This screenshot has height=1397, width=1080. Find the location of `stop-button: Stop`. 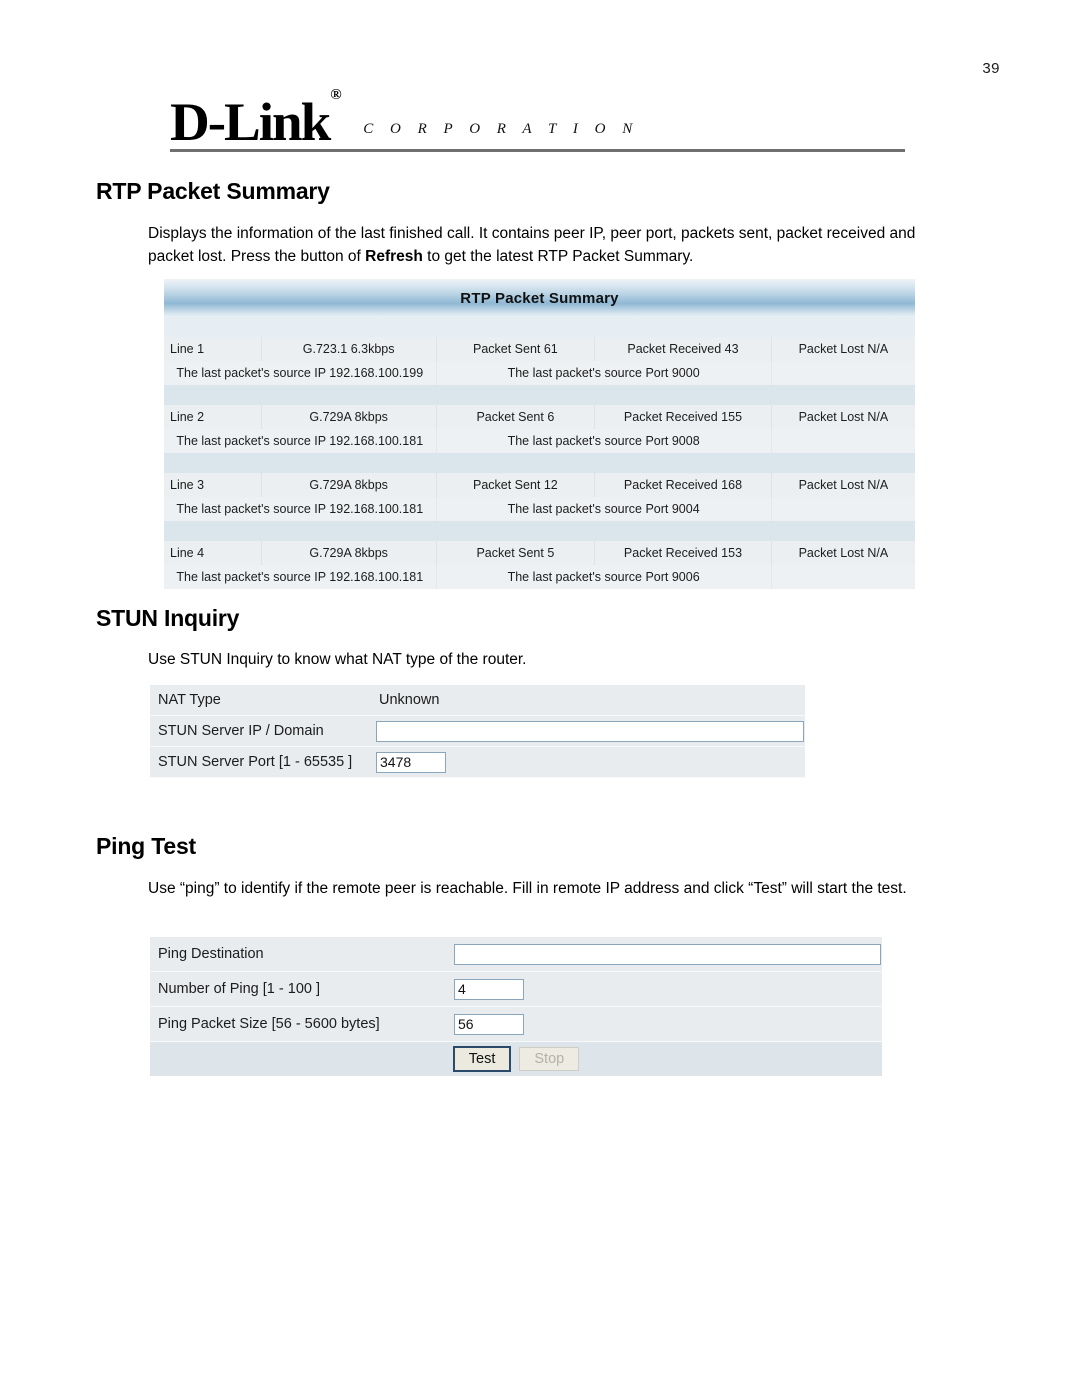

stop-button: Stop is located at coordinates (549, 1059).